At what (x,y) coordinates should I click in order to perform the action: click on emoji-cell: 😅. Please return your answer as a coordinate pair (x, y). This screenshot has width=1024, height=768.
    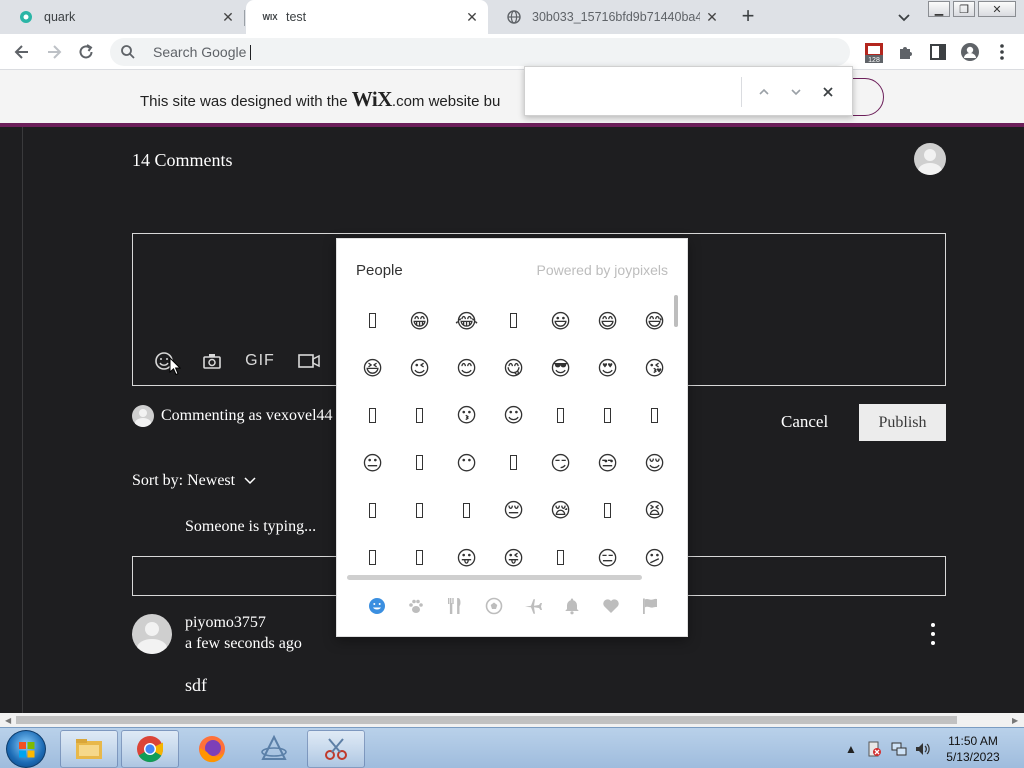
    Looking at the image, I should click on (654, 320).